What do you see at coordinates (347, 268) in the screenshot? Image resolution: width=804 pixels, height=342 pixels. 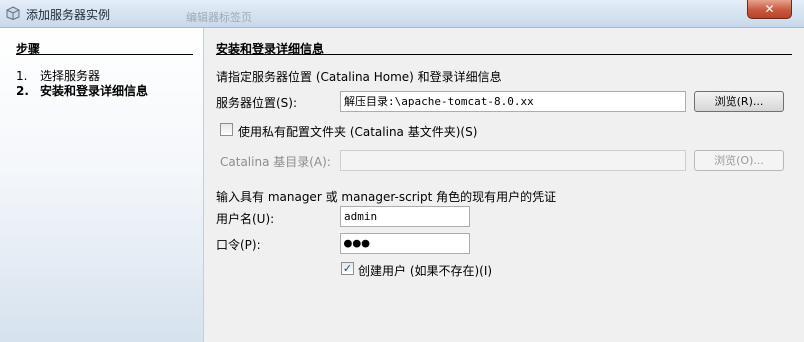 I see `create-user-checkbox: ✓` at bounding box center [347, 268].